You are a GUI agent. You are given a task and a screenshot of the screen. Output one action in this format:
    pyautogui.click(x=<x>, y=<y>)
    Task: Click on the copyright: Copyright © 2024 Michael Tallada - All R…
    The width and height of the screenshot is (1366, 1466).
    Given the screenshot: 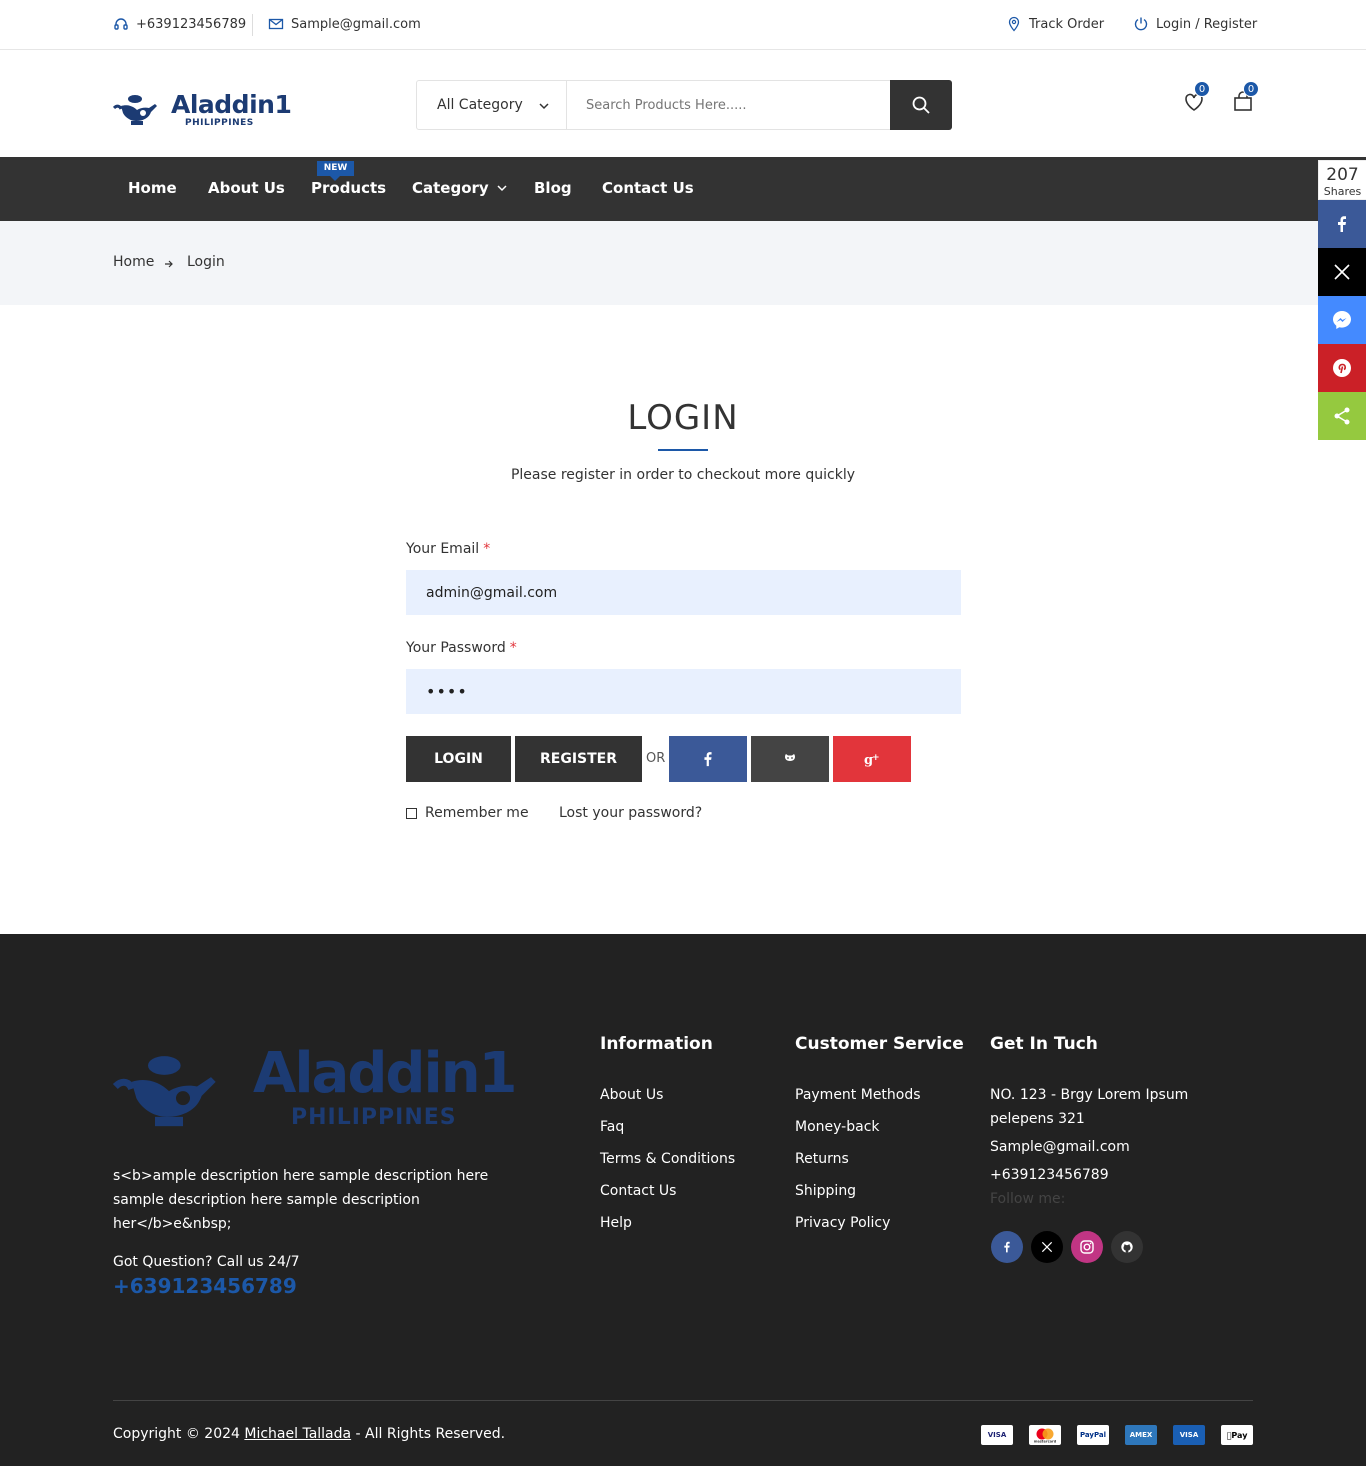 What is the action you would take?
    pyautogui.click(x=309, y=1434)
    